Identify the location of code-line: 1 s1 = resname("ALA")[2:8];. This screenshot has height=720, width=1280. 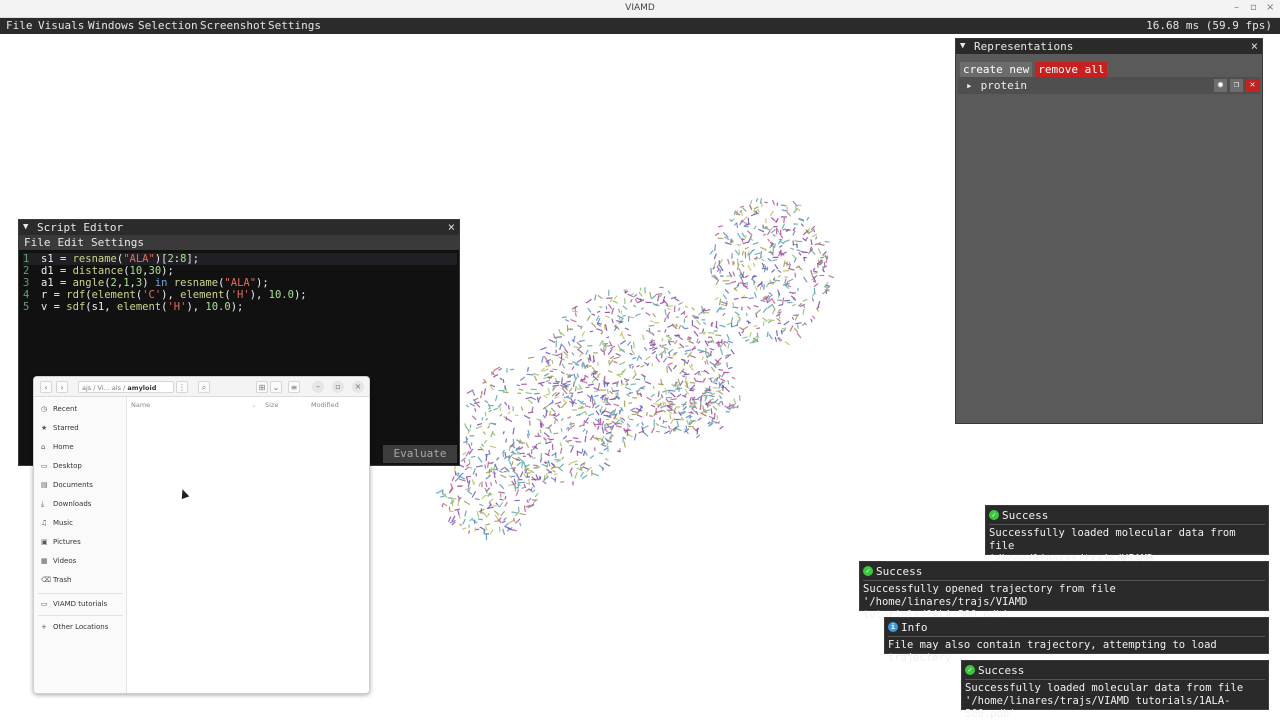
(240, 259).